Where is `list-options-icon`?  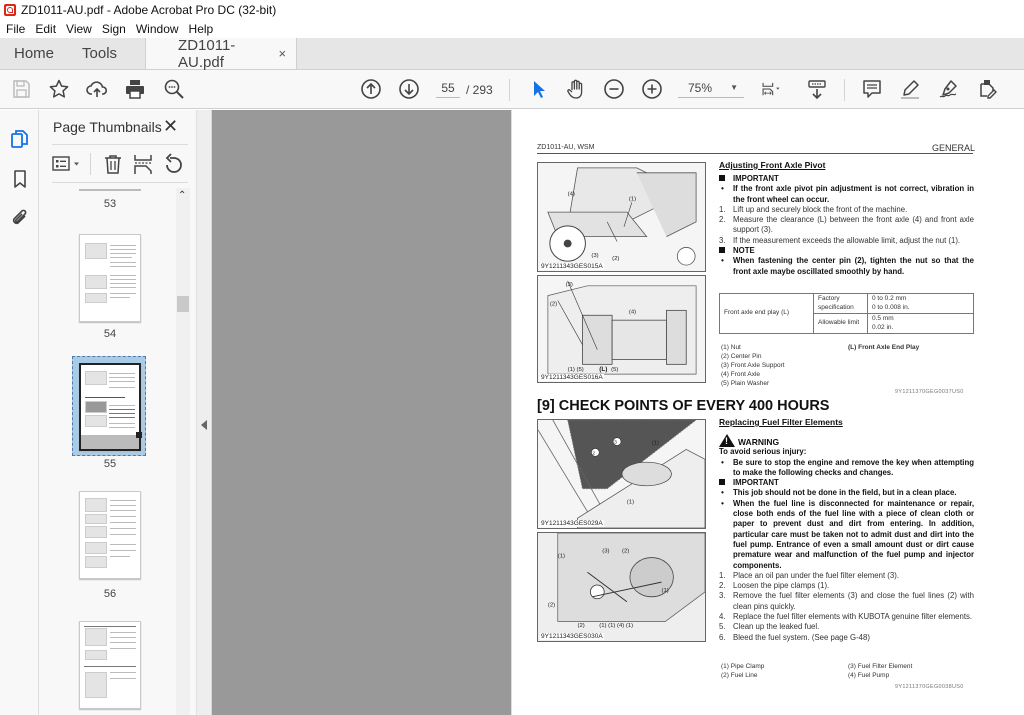 list-options-icon is located at coordinates (65, 163).